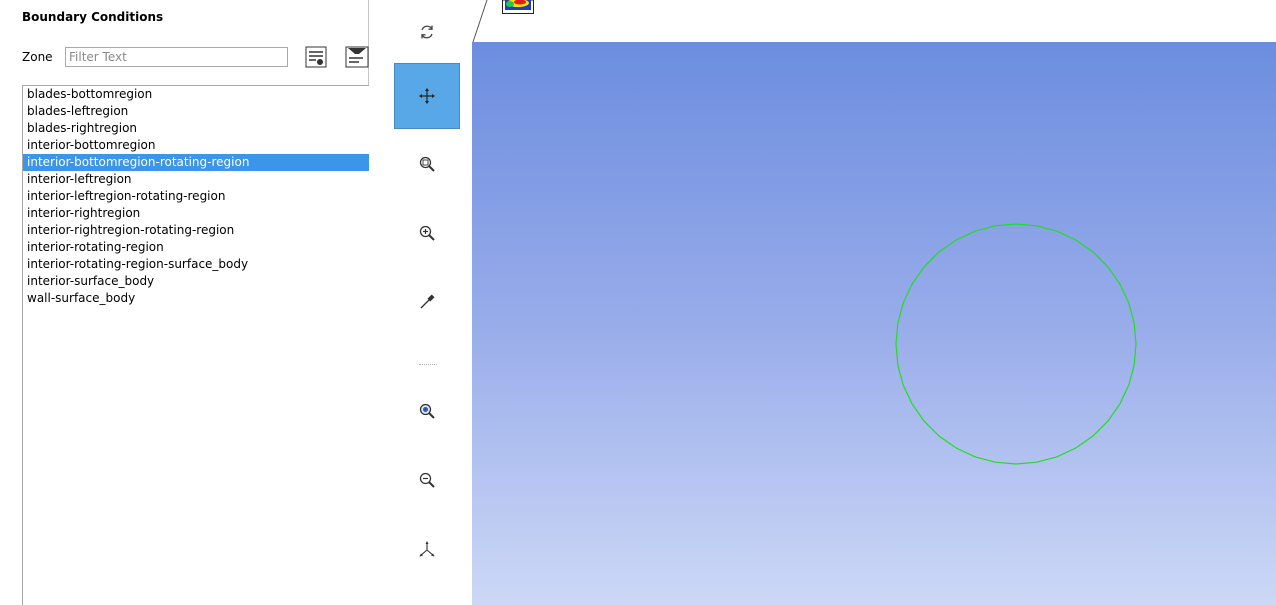  I want to click on probe-icon, so click(427, 301).